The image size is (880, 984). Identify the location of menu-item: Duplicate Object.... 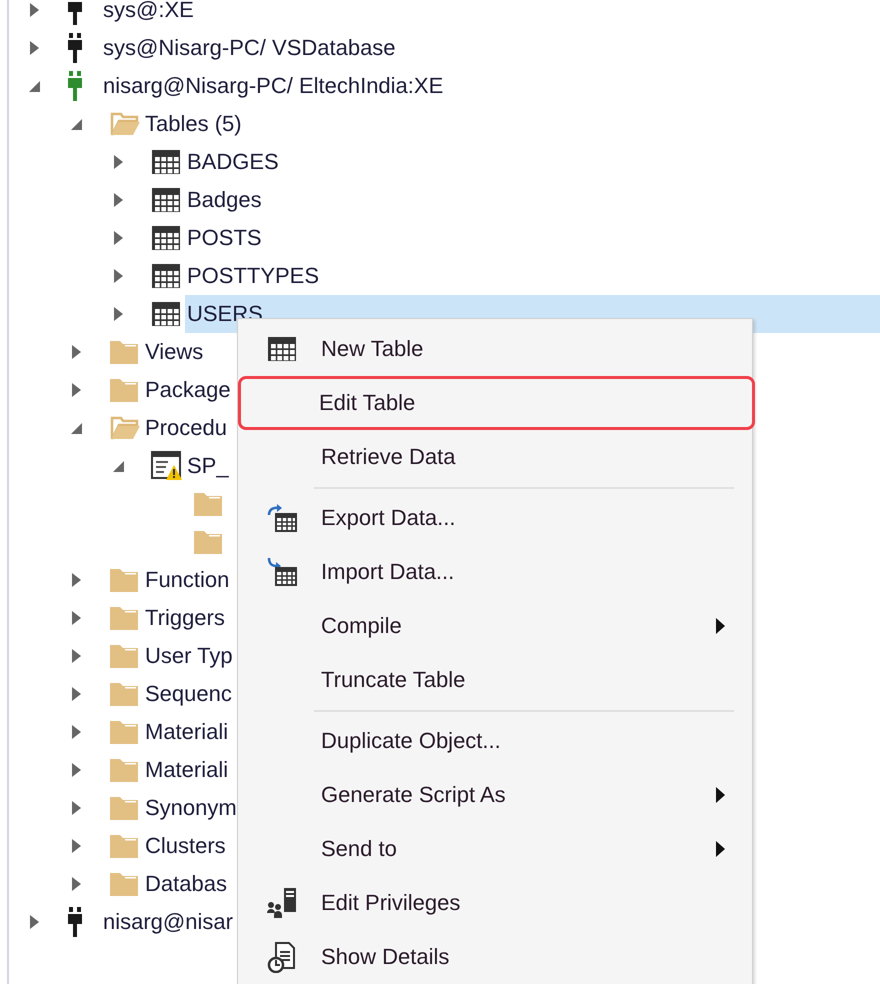
(495, 741).